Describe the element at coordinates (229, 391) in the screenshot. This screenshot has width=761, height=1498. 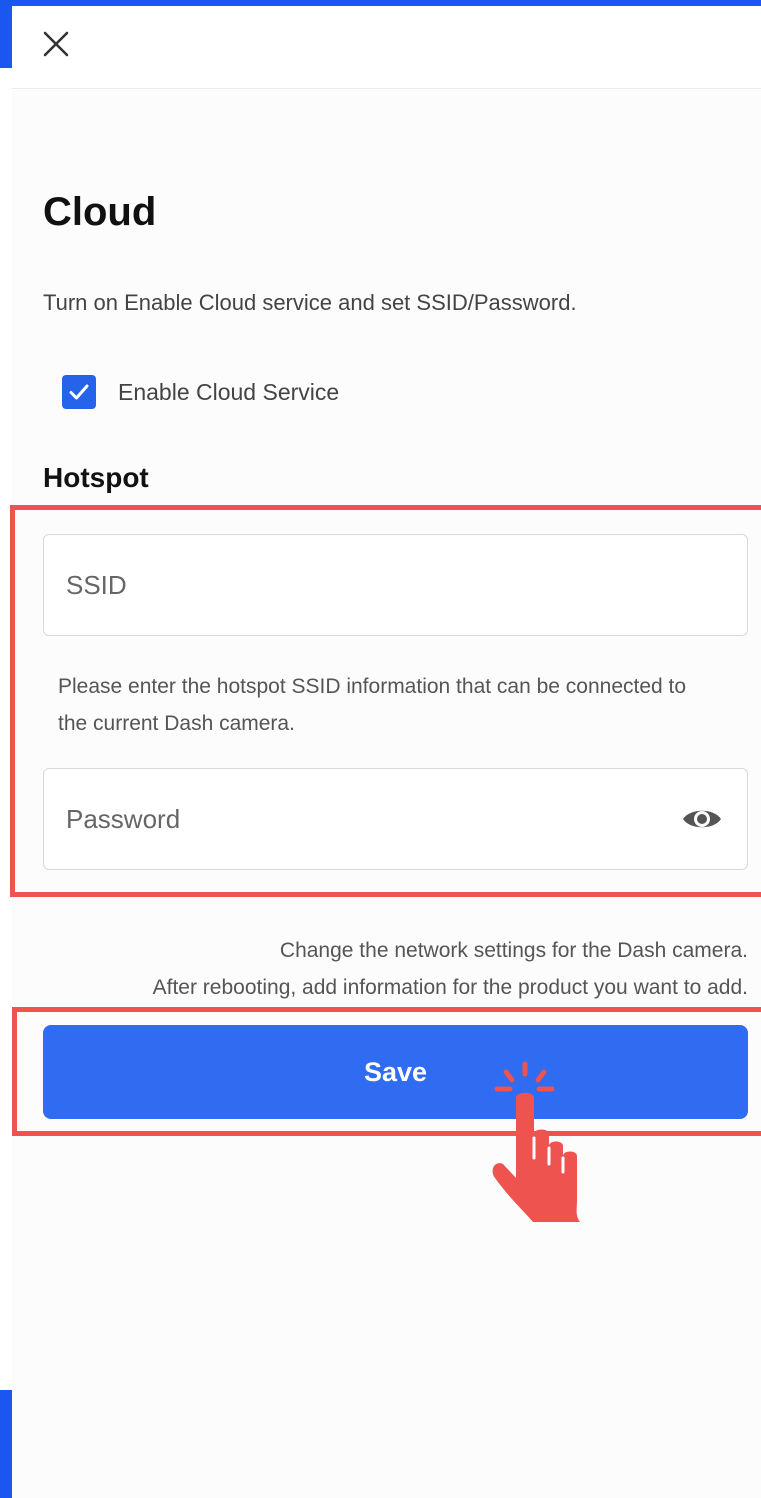
I see `enable-cloud-label: Enable Cloud Service` at that location.